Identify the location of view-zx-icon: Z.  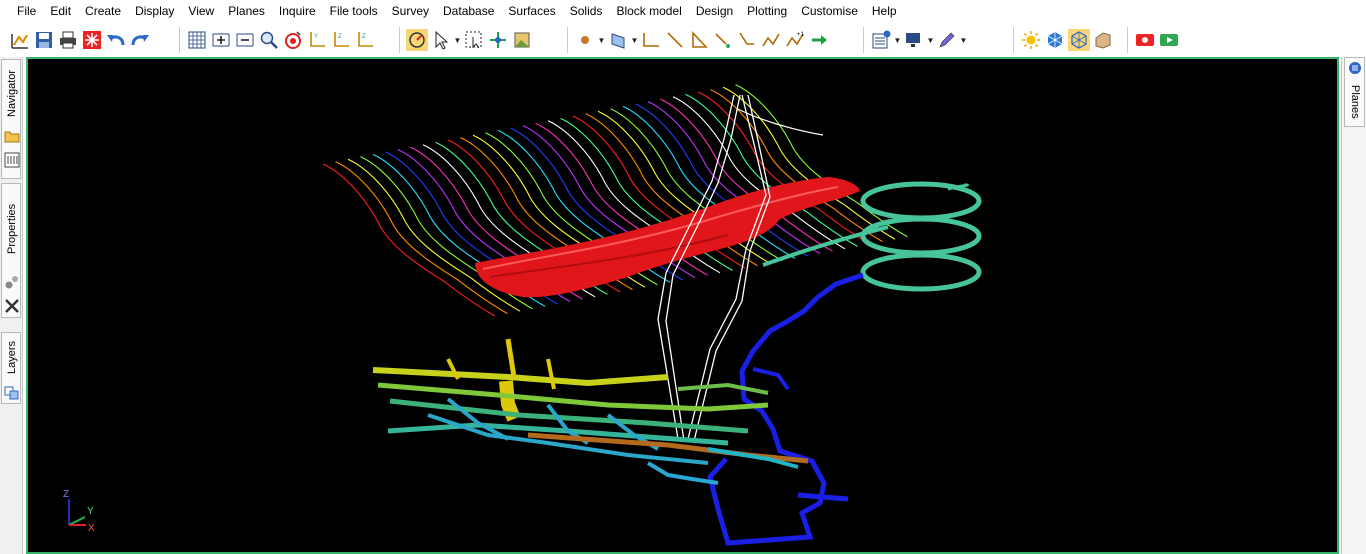
(341, 40).